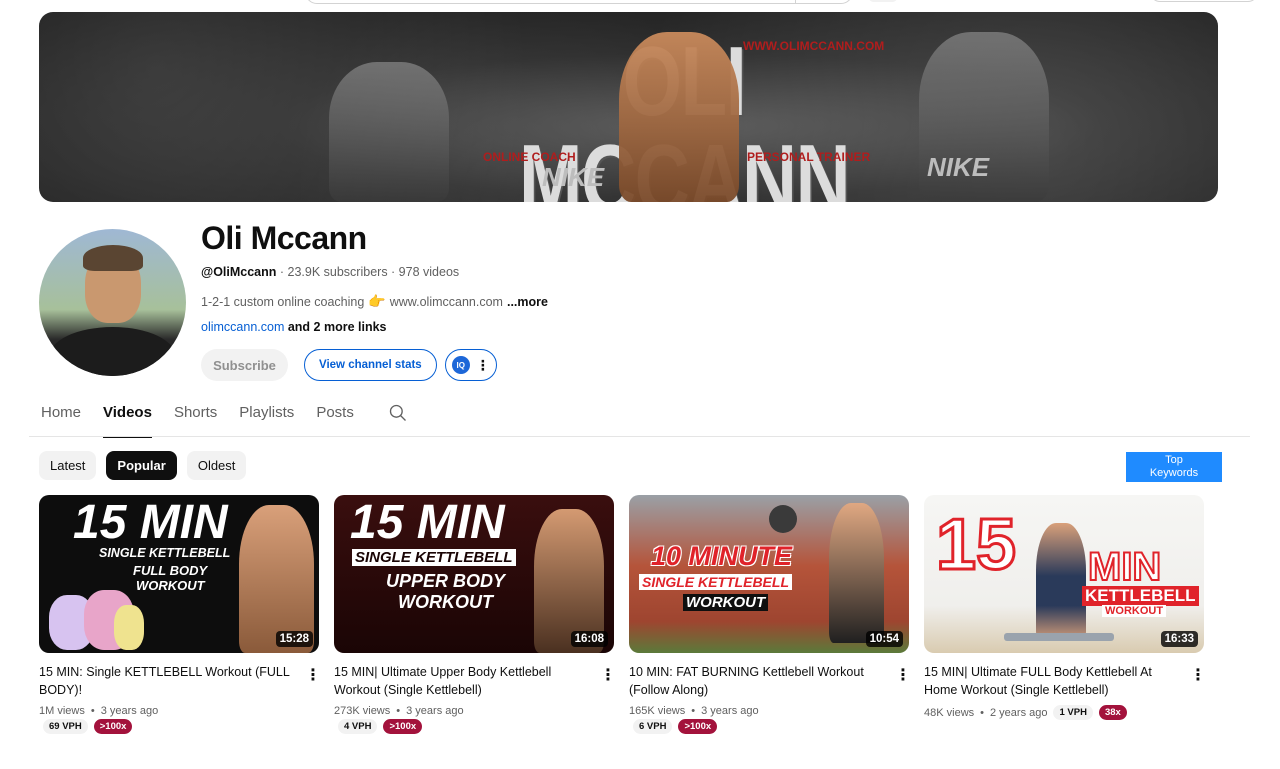  I want to click on channel-tabs: Home Videos Shorts Playlists Posts, so click(224, 420).